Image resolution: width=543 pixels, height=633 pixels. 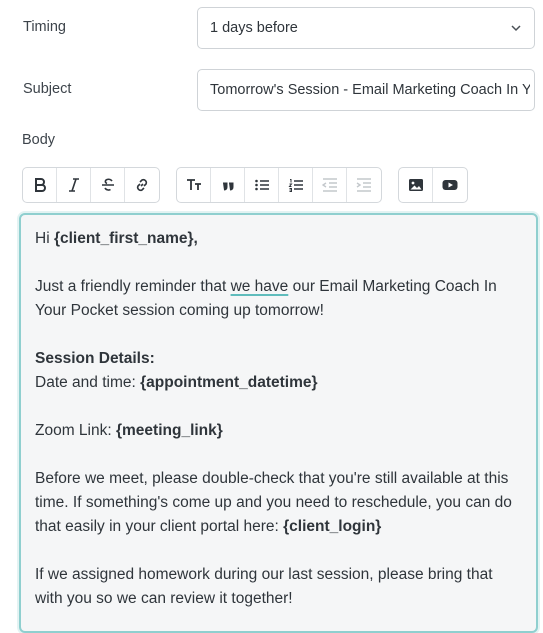 What do you see at coordinates (125, 238) in the screenshot?
I see `client-first-name-variable: {client_first_name},` at bounding box center [125, 238].